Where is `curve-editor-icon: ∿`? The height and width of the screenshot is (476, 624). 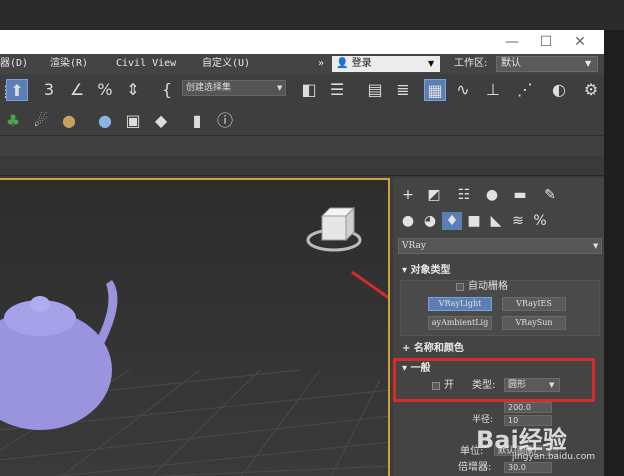 curve-editor-icon: ∿ is located at coordinates (463, 90).